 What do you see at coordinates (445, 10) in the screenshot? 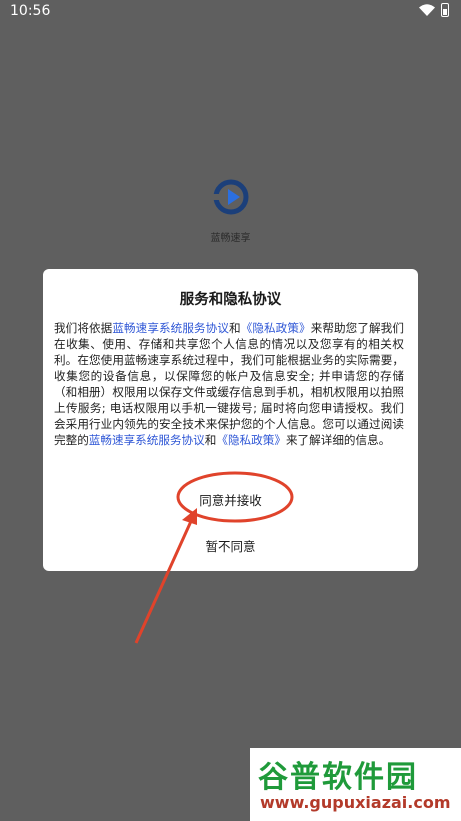
I see `battery-icon` at bounding box center [445, 10].